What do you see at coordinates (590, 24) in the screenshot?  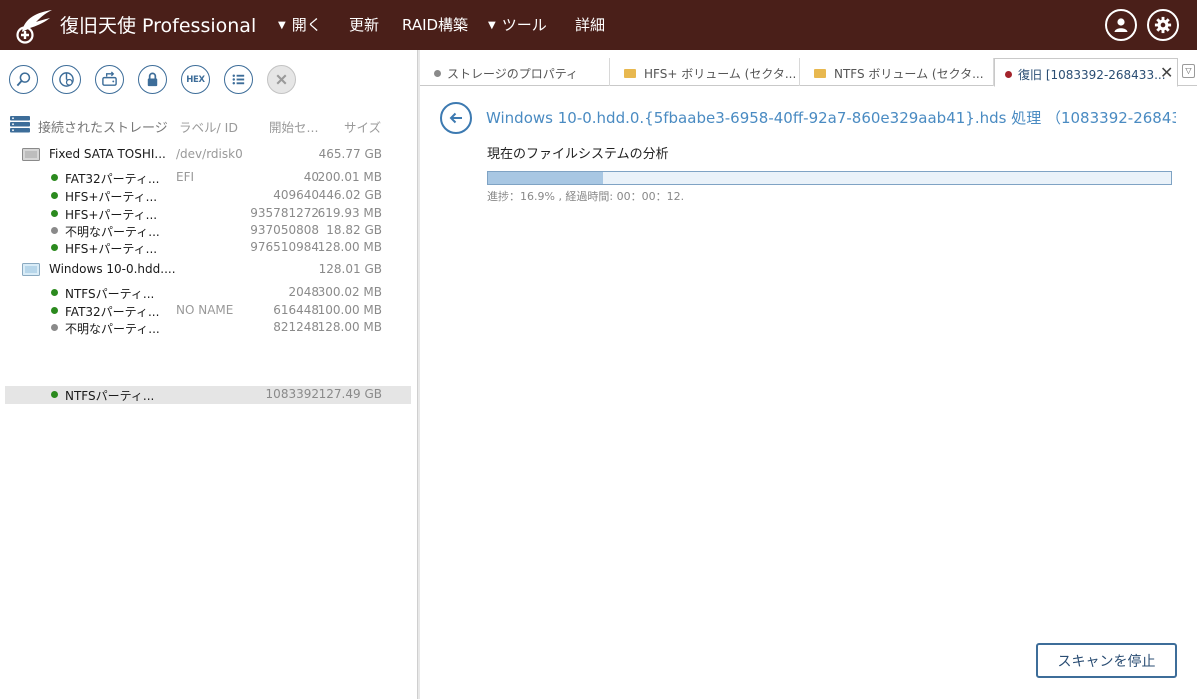 I see `menu-details: 詳細` at bounding box center [590, 24].